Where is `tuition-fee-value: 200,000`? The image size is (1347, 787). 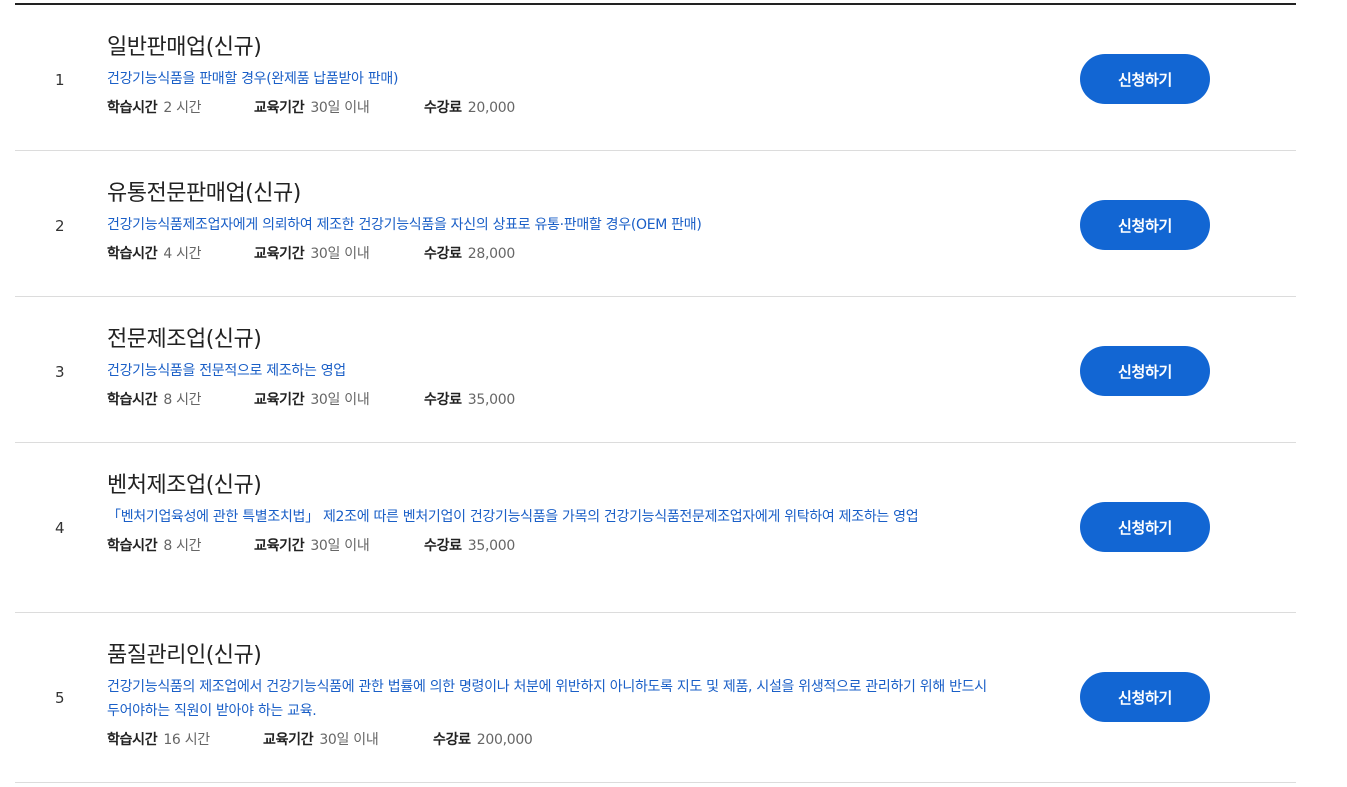
tuition-fee-value: 200,000 is located at coordinates (504, 740).